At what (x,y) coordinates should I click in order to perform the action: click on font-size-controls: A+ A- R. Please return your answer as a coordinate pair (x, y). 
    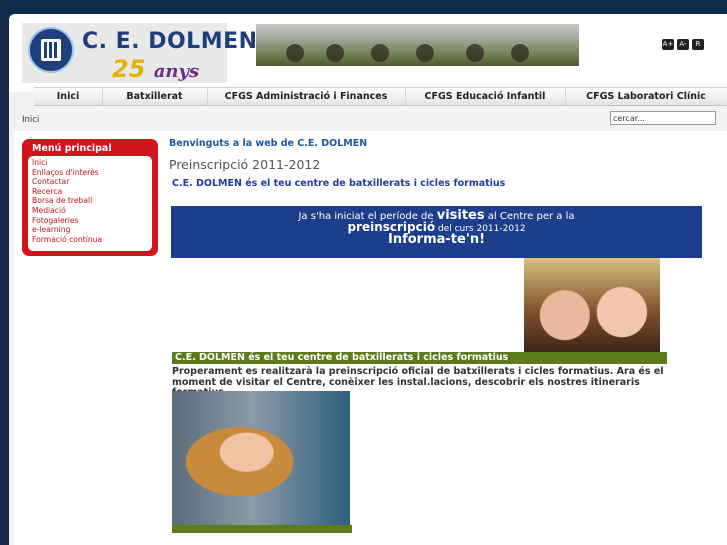
    Looking at the image, I should click on (684, 40).